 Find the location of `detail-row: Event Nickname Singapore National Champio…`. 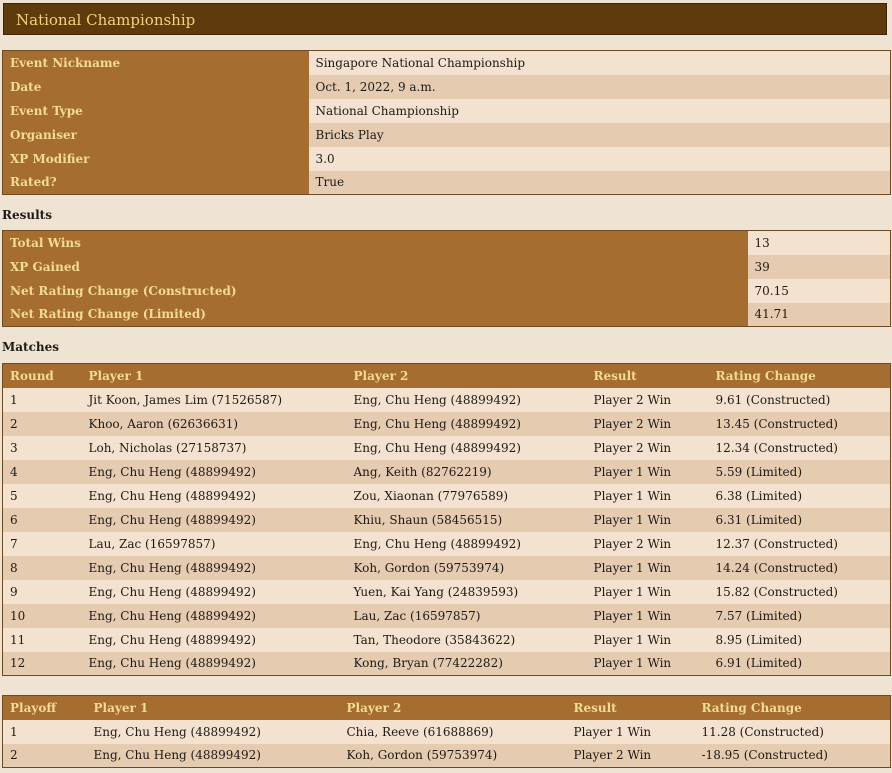

detail-row: Event Nickname Singapore National Champio… is located at coordinates (446, 62).